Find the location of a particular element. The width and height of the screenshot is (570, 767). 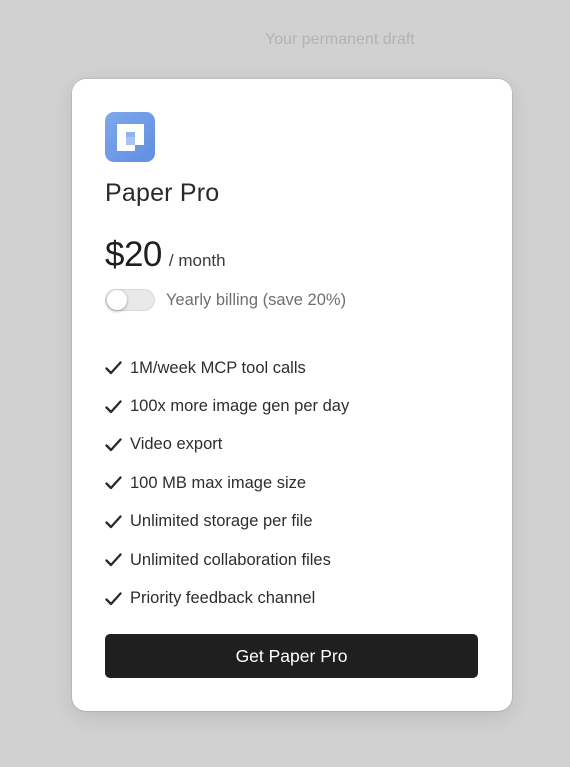

price-period: / month is located at coordinates (197, 260).